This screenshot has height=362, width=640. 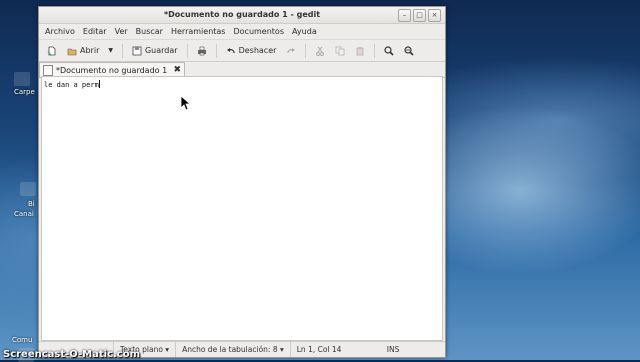 What do you see at coordinates (22, 340) in the screenshot?
I see `desktop-label: Comu` at bounding box center [22, 340].